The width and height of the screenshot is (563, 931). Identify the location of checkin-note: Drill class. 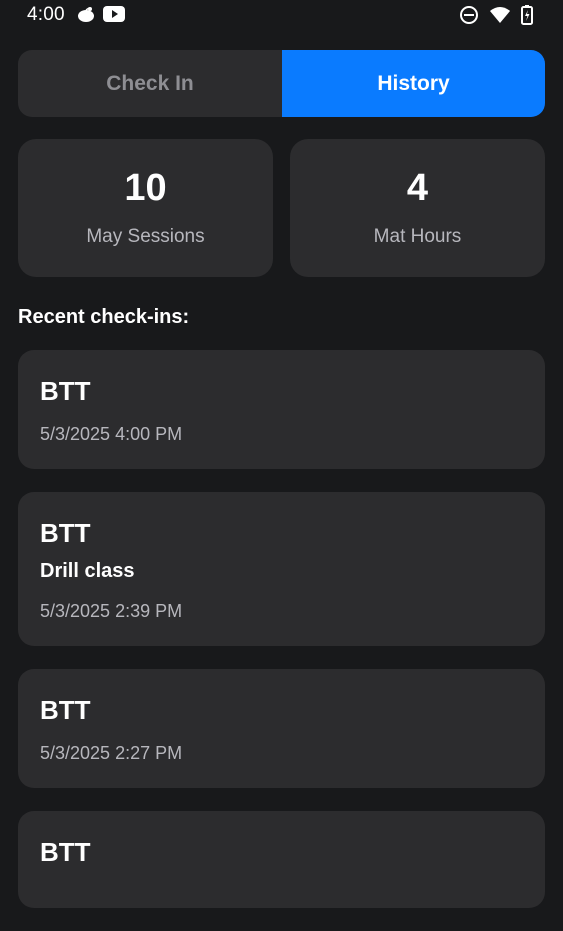
(87, 571).